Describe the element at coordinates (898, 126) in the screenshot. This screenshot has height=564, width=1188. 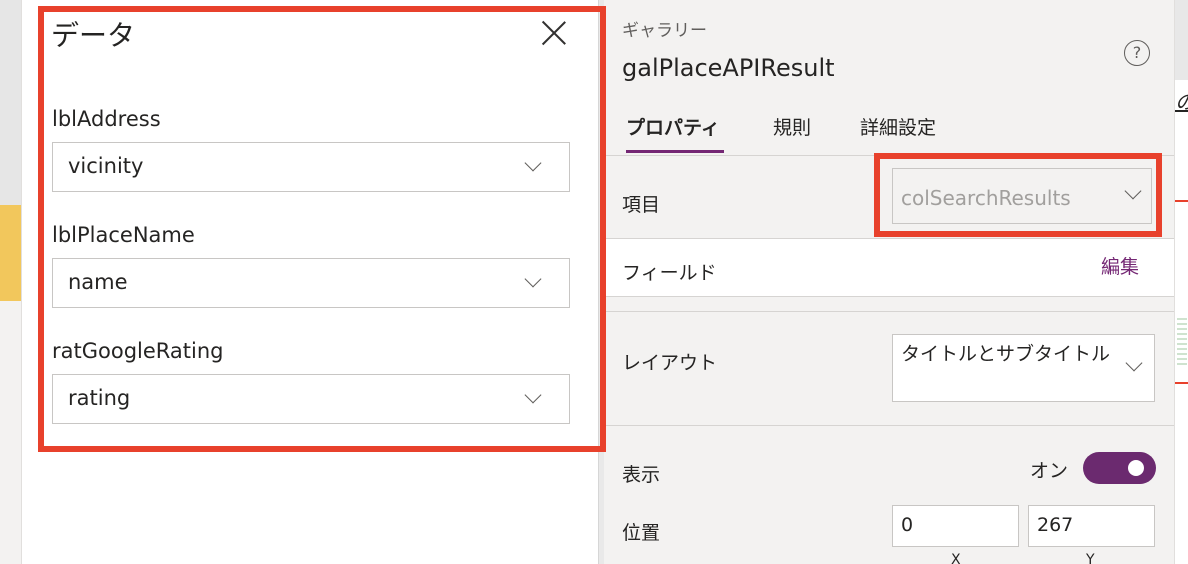
I see `tab-advanced: 詳細設定` at that location.